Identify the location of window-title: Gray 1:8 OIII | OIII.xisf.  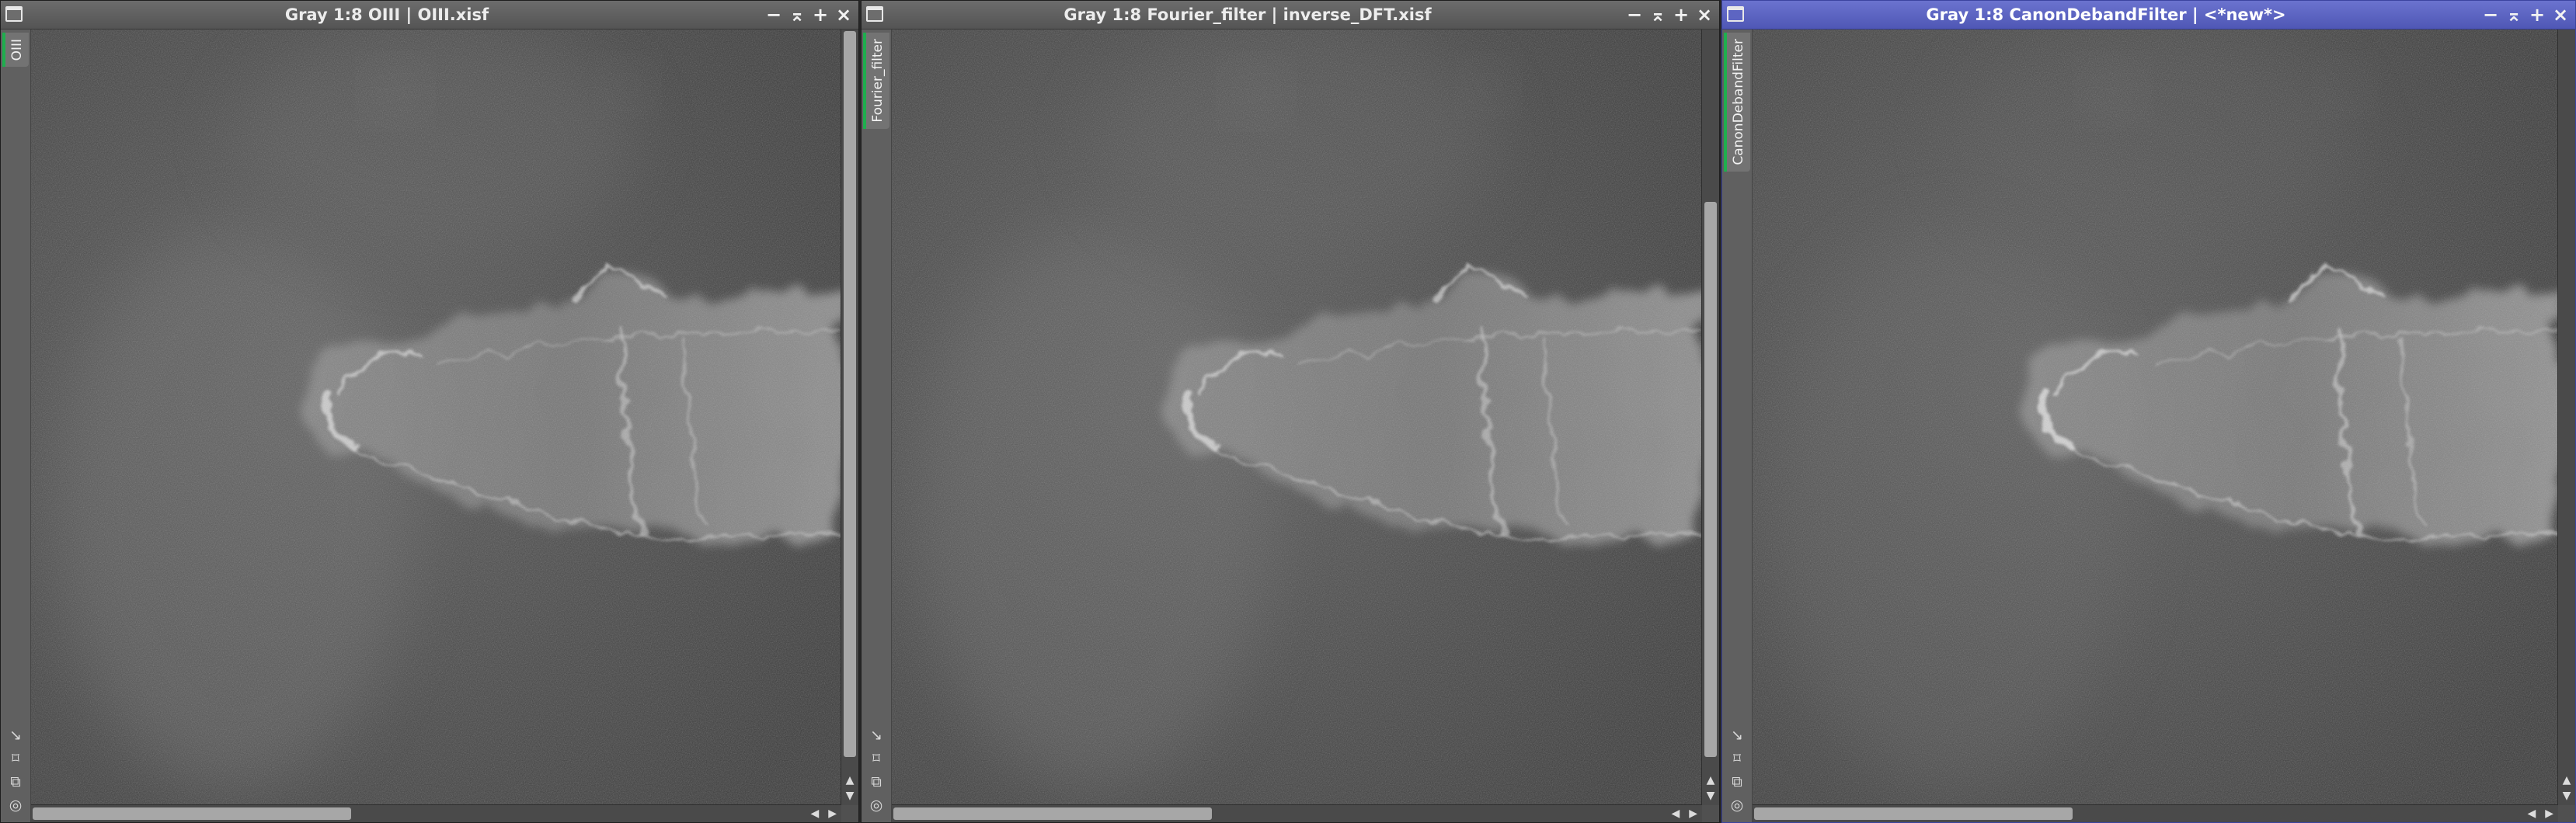
(386, 14).